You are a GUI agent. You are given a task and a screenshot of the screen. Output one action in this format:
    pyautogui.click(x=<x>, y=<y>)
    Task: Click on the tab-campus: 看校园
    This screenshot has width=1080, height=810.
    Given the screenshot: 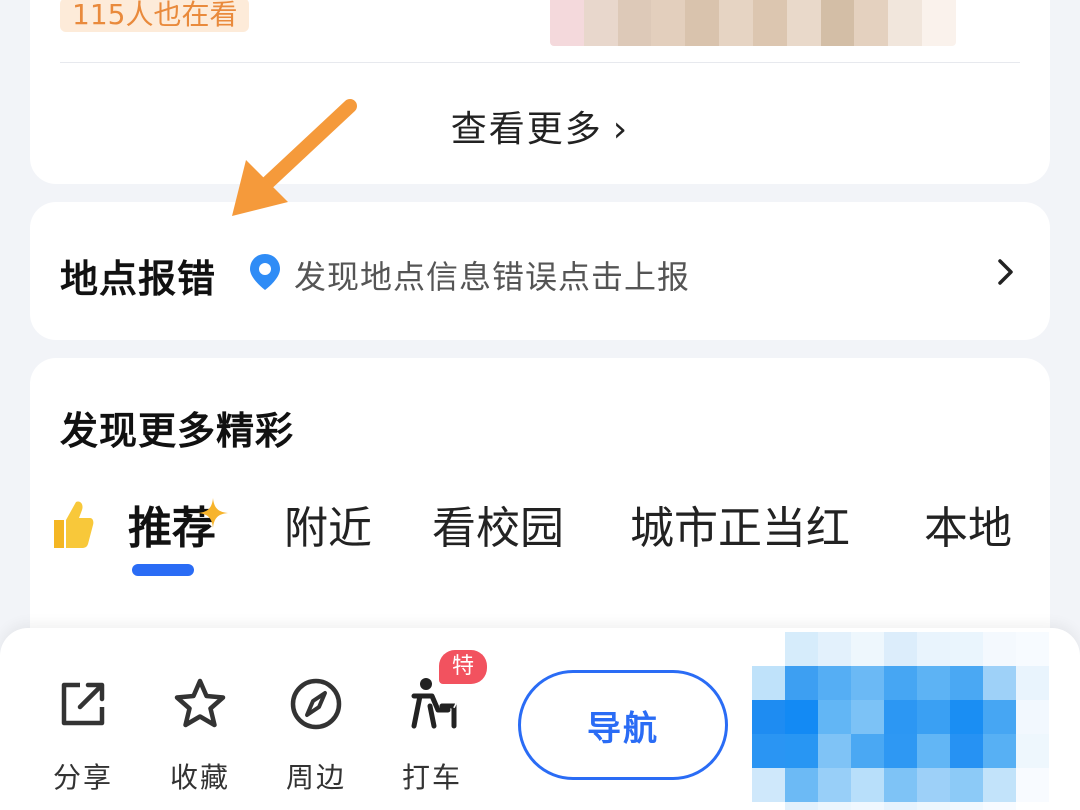 What is the action you would take?
    pyautogui.click(x=498, y=524)
    